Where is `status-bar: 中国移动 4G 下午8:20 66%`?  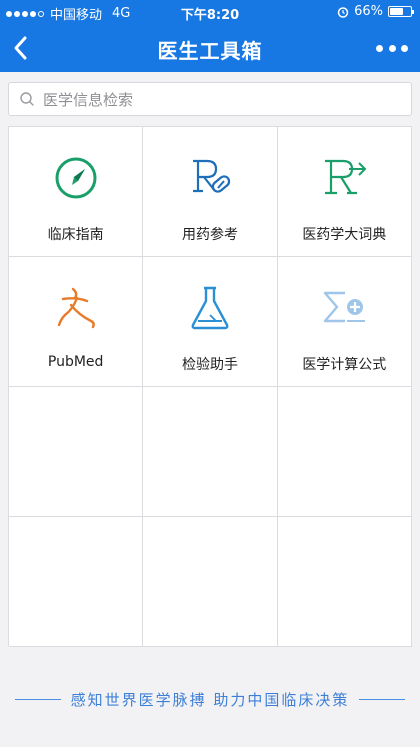 status-bar: 中国移动 4G 下午8:20 66% is located at coordinates (210, 12).